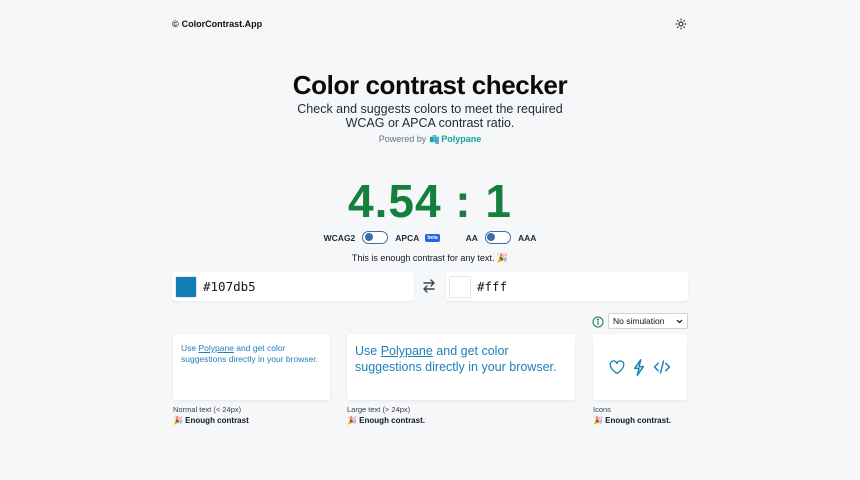 The image size is (860, 480). Describe the element at coordinates (430, 123) in the screenshot. I see `subtitle-line-2: WCAG or APCA contrast ratio.` at that location.